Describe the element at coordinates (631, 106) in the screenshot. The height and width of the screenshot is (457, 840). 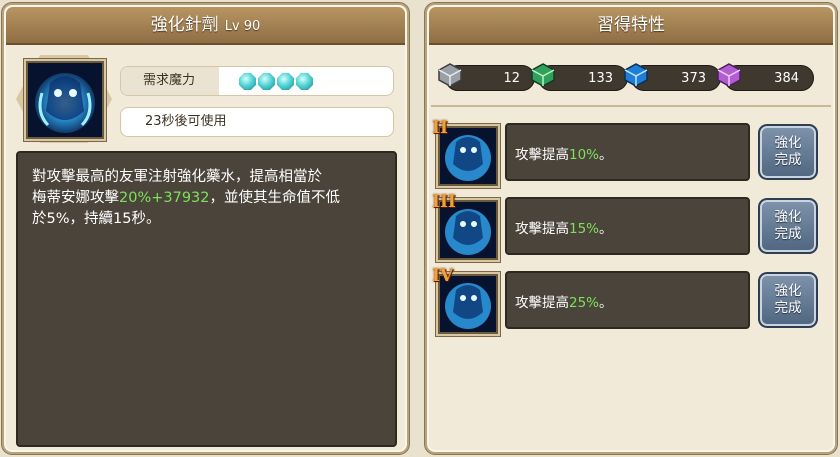
I see `divider` at that location.